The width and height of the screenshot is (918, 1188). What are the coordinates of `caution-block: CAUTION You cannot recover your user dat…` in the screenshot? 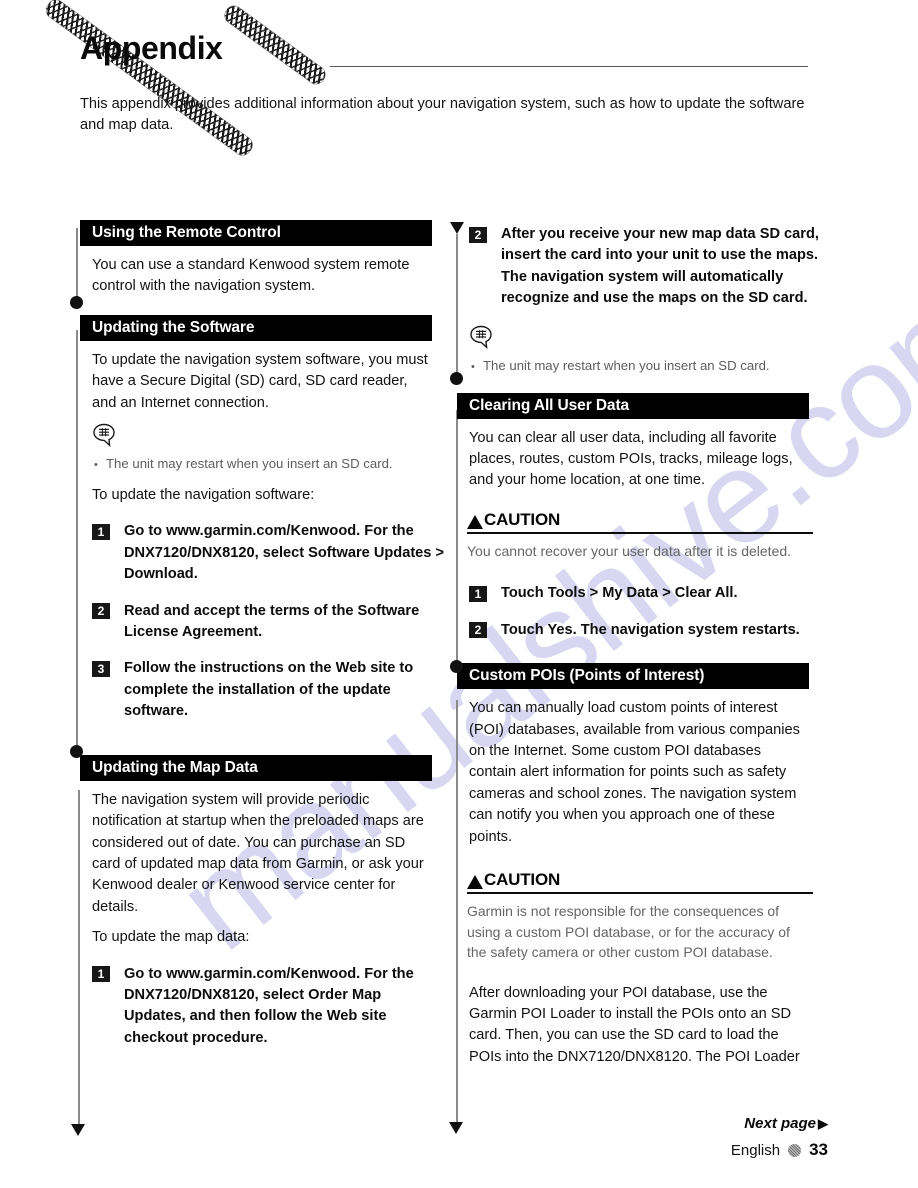 It's located at (640, 536).